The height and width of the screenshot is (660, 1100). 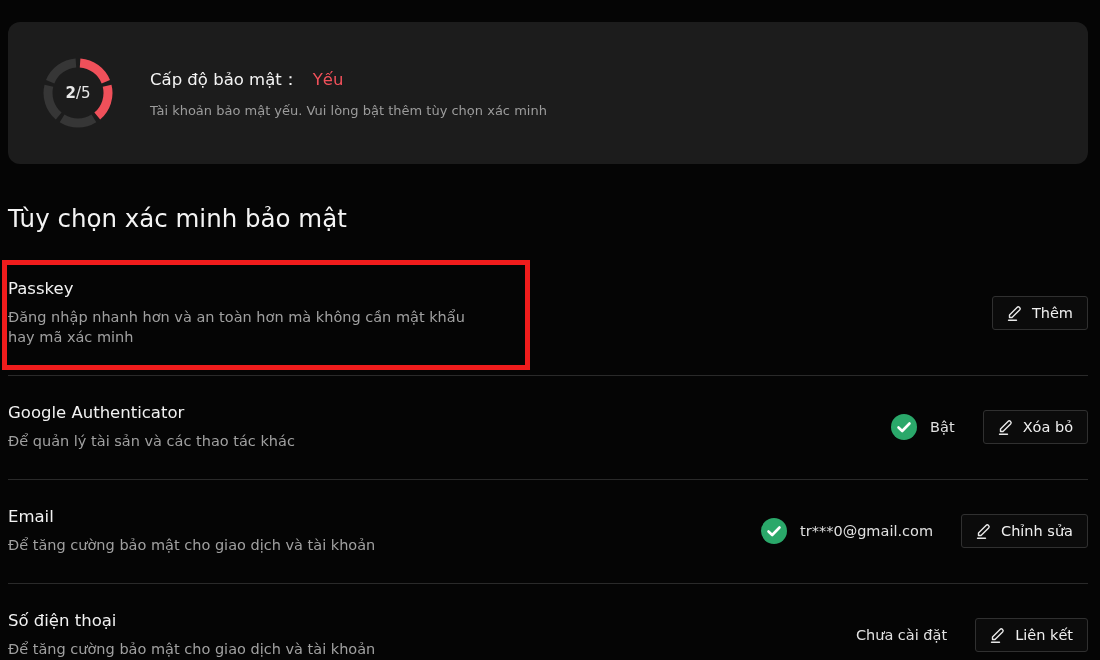 I want to click on security-message: Tài khoản bảo mật yếu. Vui lòng bật thêm tùy chọn xác minh, so click(x=348, y=110).